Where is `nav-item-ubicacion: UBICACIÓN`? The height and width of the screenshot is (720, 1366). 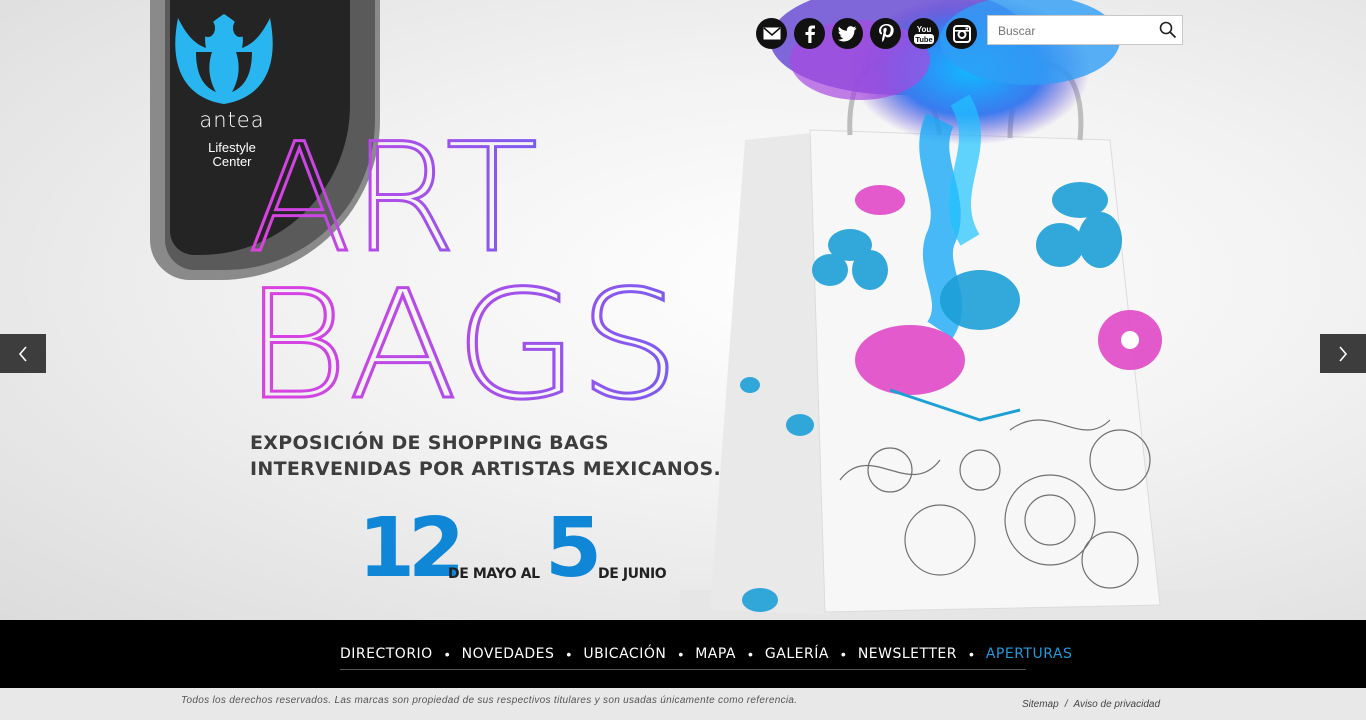 nav-item-ubicacion: UBICACIÓN is located at coordinates (624, 654).